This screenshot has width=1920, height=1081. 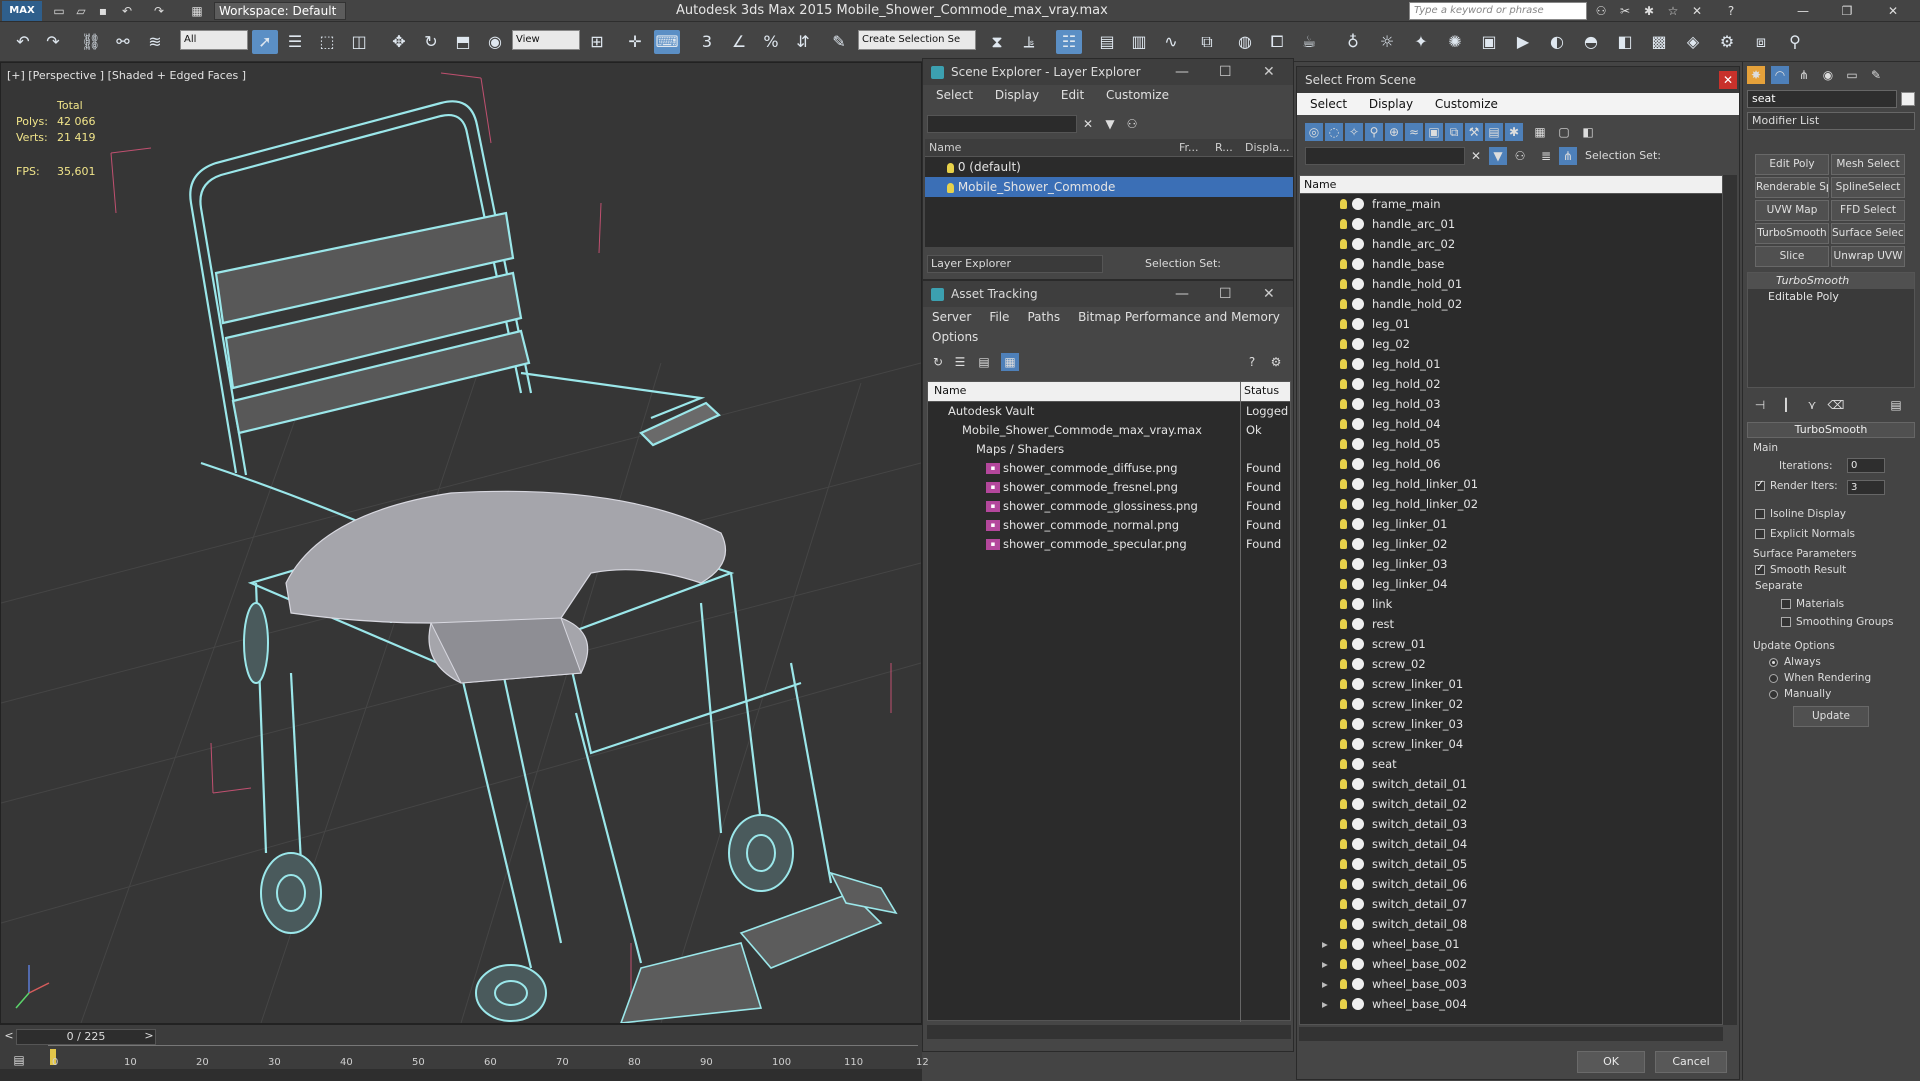 What do you see at coordinates (399, 42) in the screenshot?
I see `move-icon: ✥` at bounding box center [399, 42].